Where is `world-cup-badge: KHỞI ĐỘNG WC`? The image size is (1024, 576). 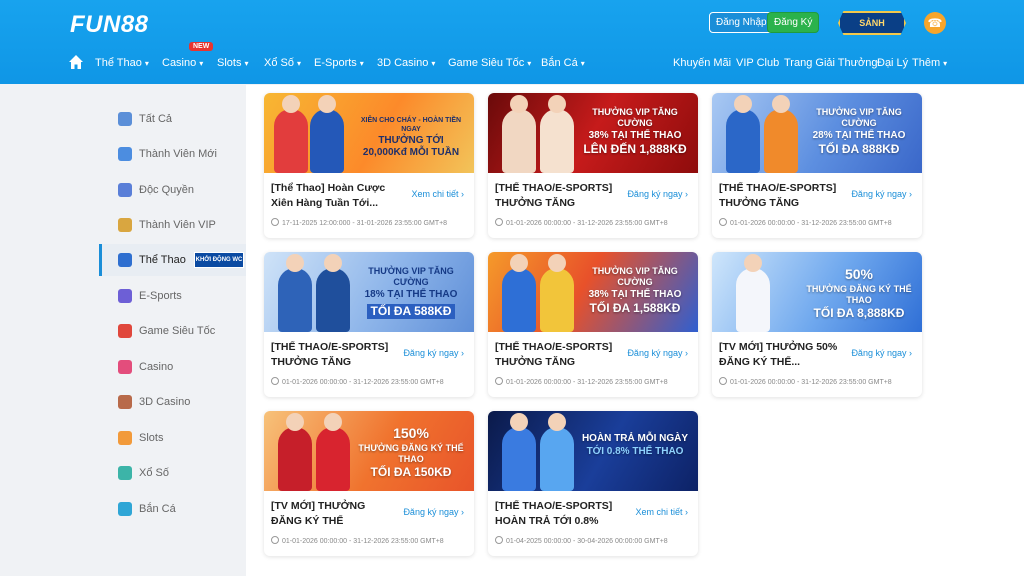
world-cup-badge: KHỞI ĐỘNG WC is located at coordinates (219, 260).